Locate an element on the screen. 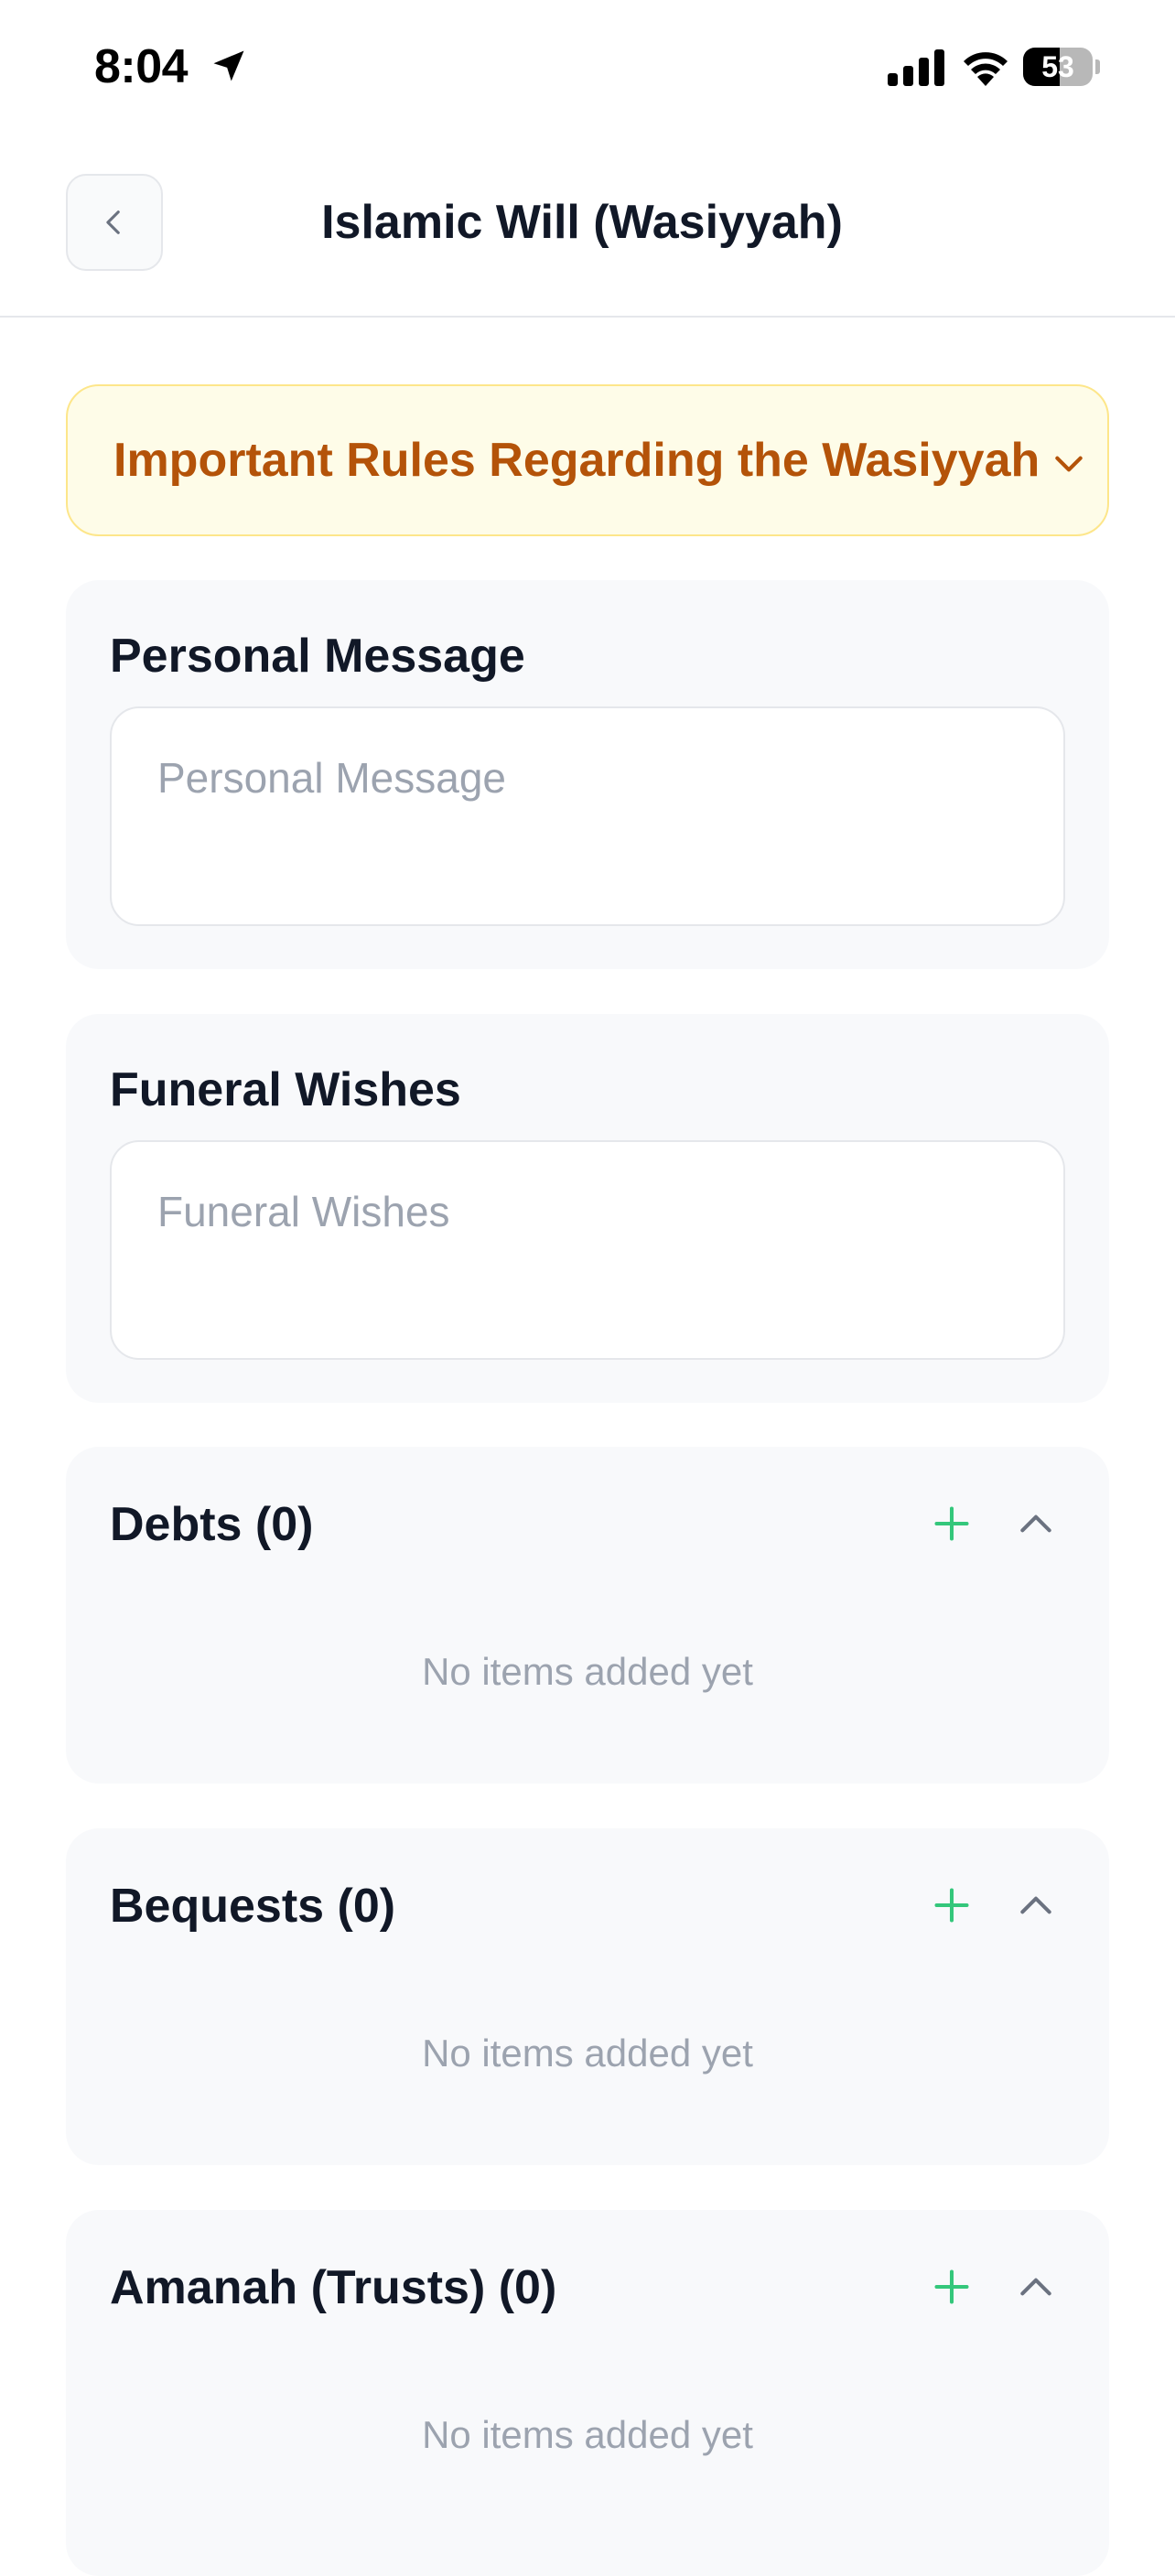 This screenshot has width=1175, height=2576. bequests-collapse-button is located at coordinates (1035, 1905).